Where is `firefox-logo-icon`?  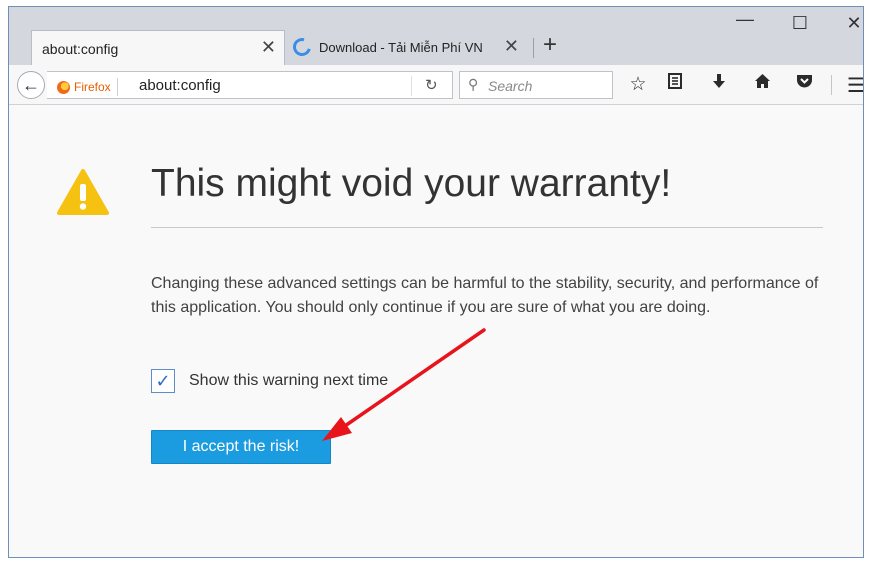
firefox-logo-icon is located at coordinates (63, 87).